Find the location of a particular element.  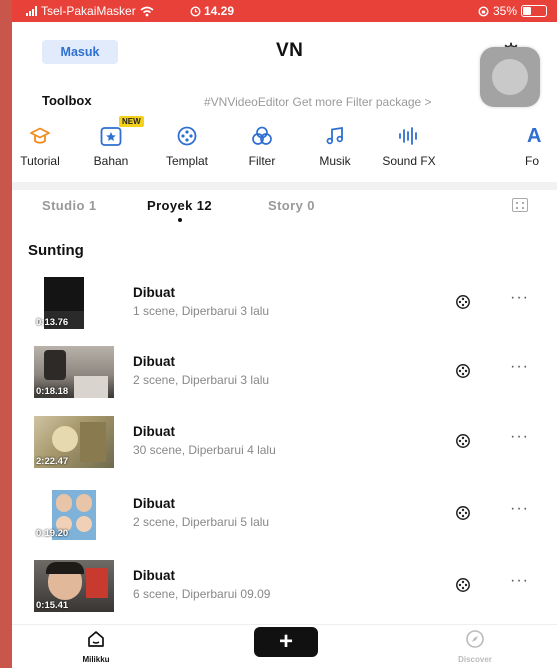

tool-bahan: NEW Bahan is located at coordinates (111, 142).